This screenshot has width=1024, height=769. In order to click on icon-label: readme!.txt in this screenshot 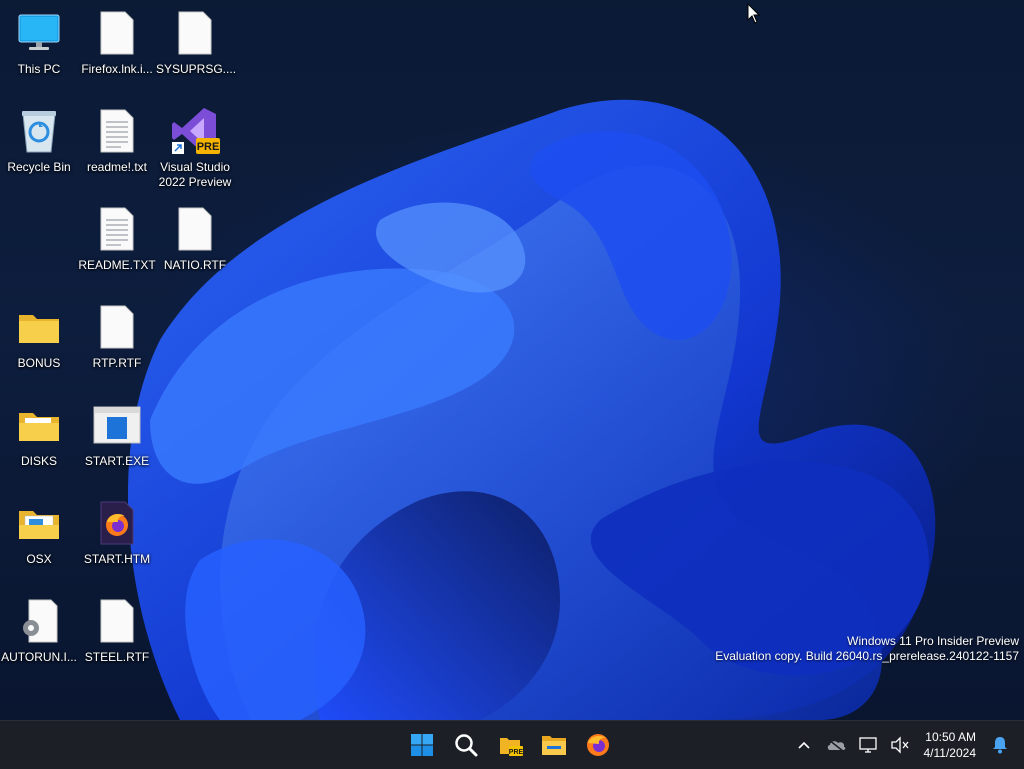, I will do `click(117, 167)`.